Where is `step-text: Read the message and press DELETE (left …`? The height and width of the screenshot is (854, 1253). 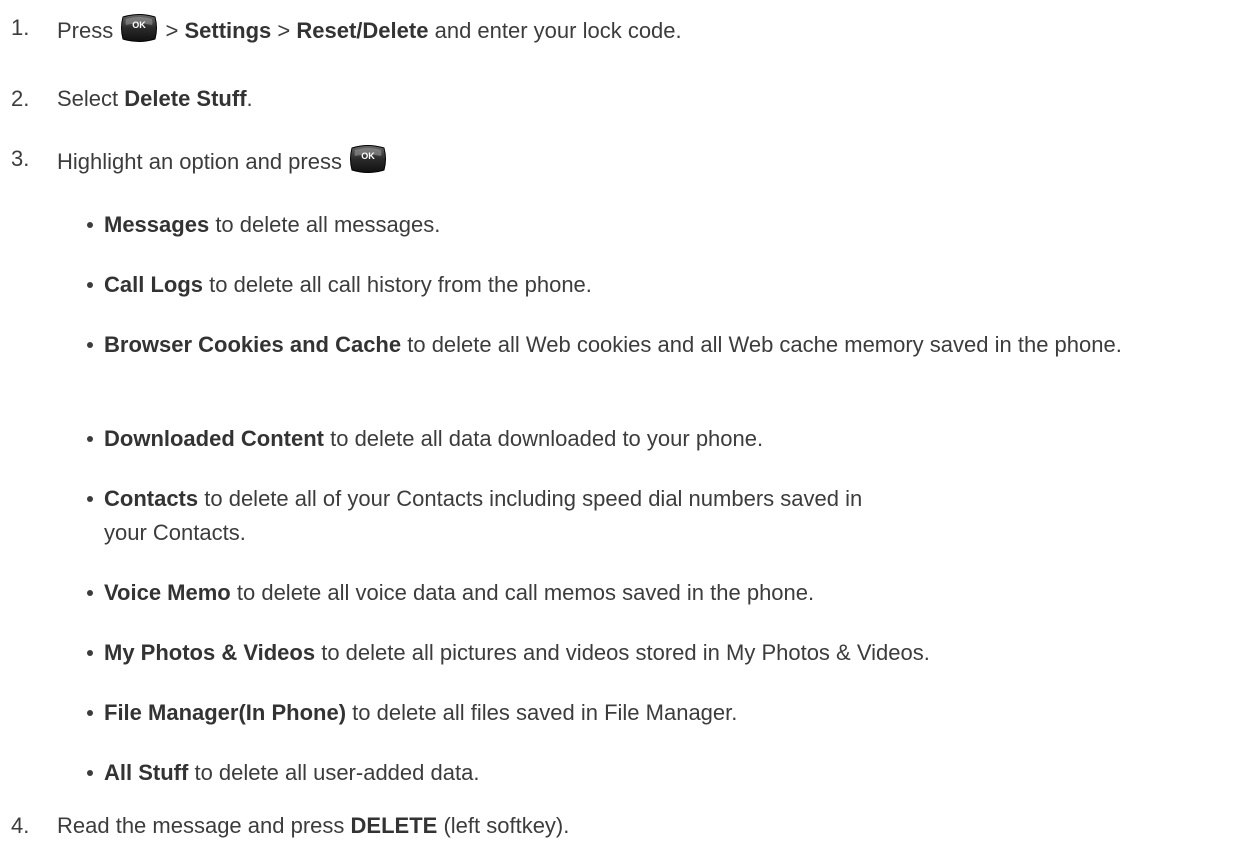
step-text: Read the message and press DELETE (left … is located at coordinates (313, 825).